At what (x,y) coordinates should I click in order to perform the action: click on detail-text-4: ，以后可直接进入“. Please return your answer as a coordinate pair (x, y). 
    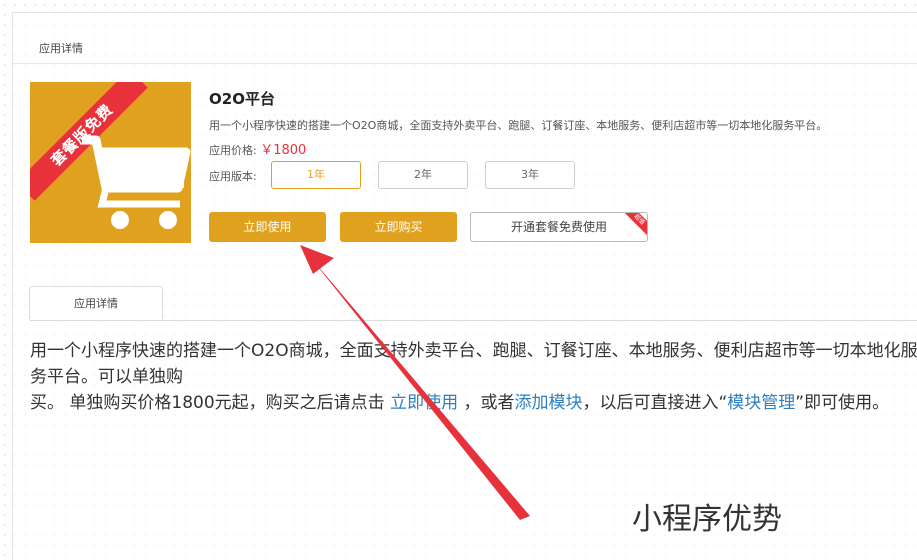
    Looking at the image, I should click on (655, 403).